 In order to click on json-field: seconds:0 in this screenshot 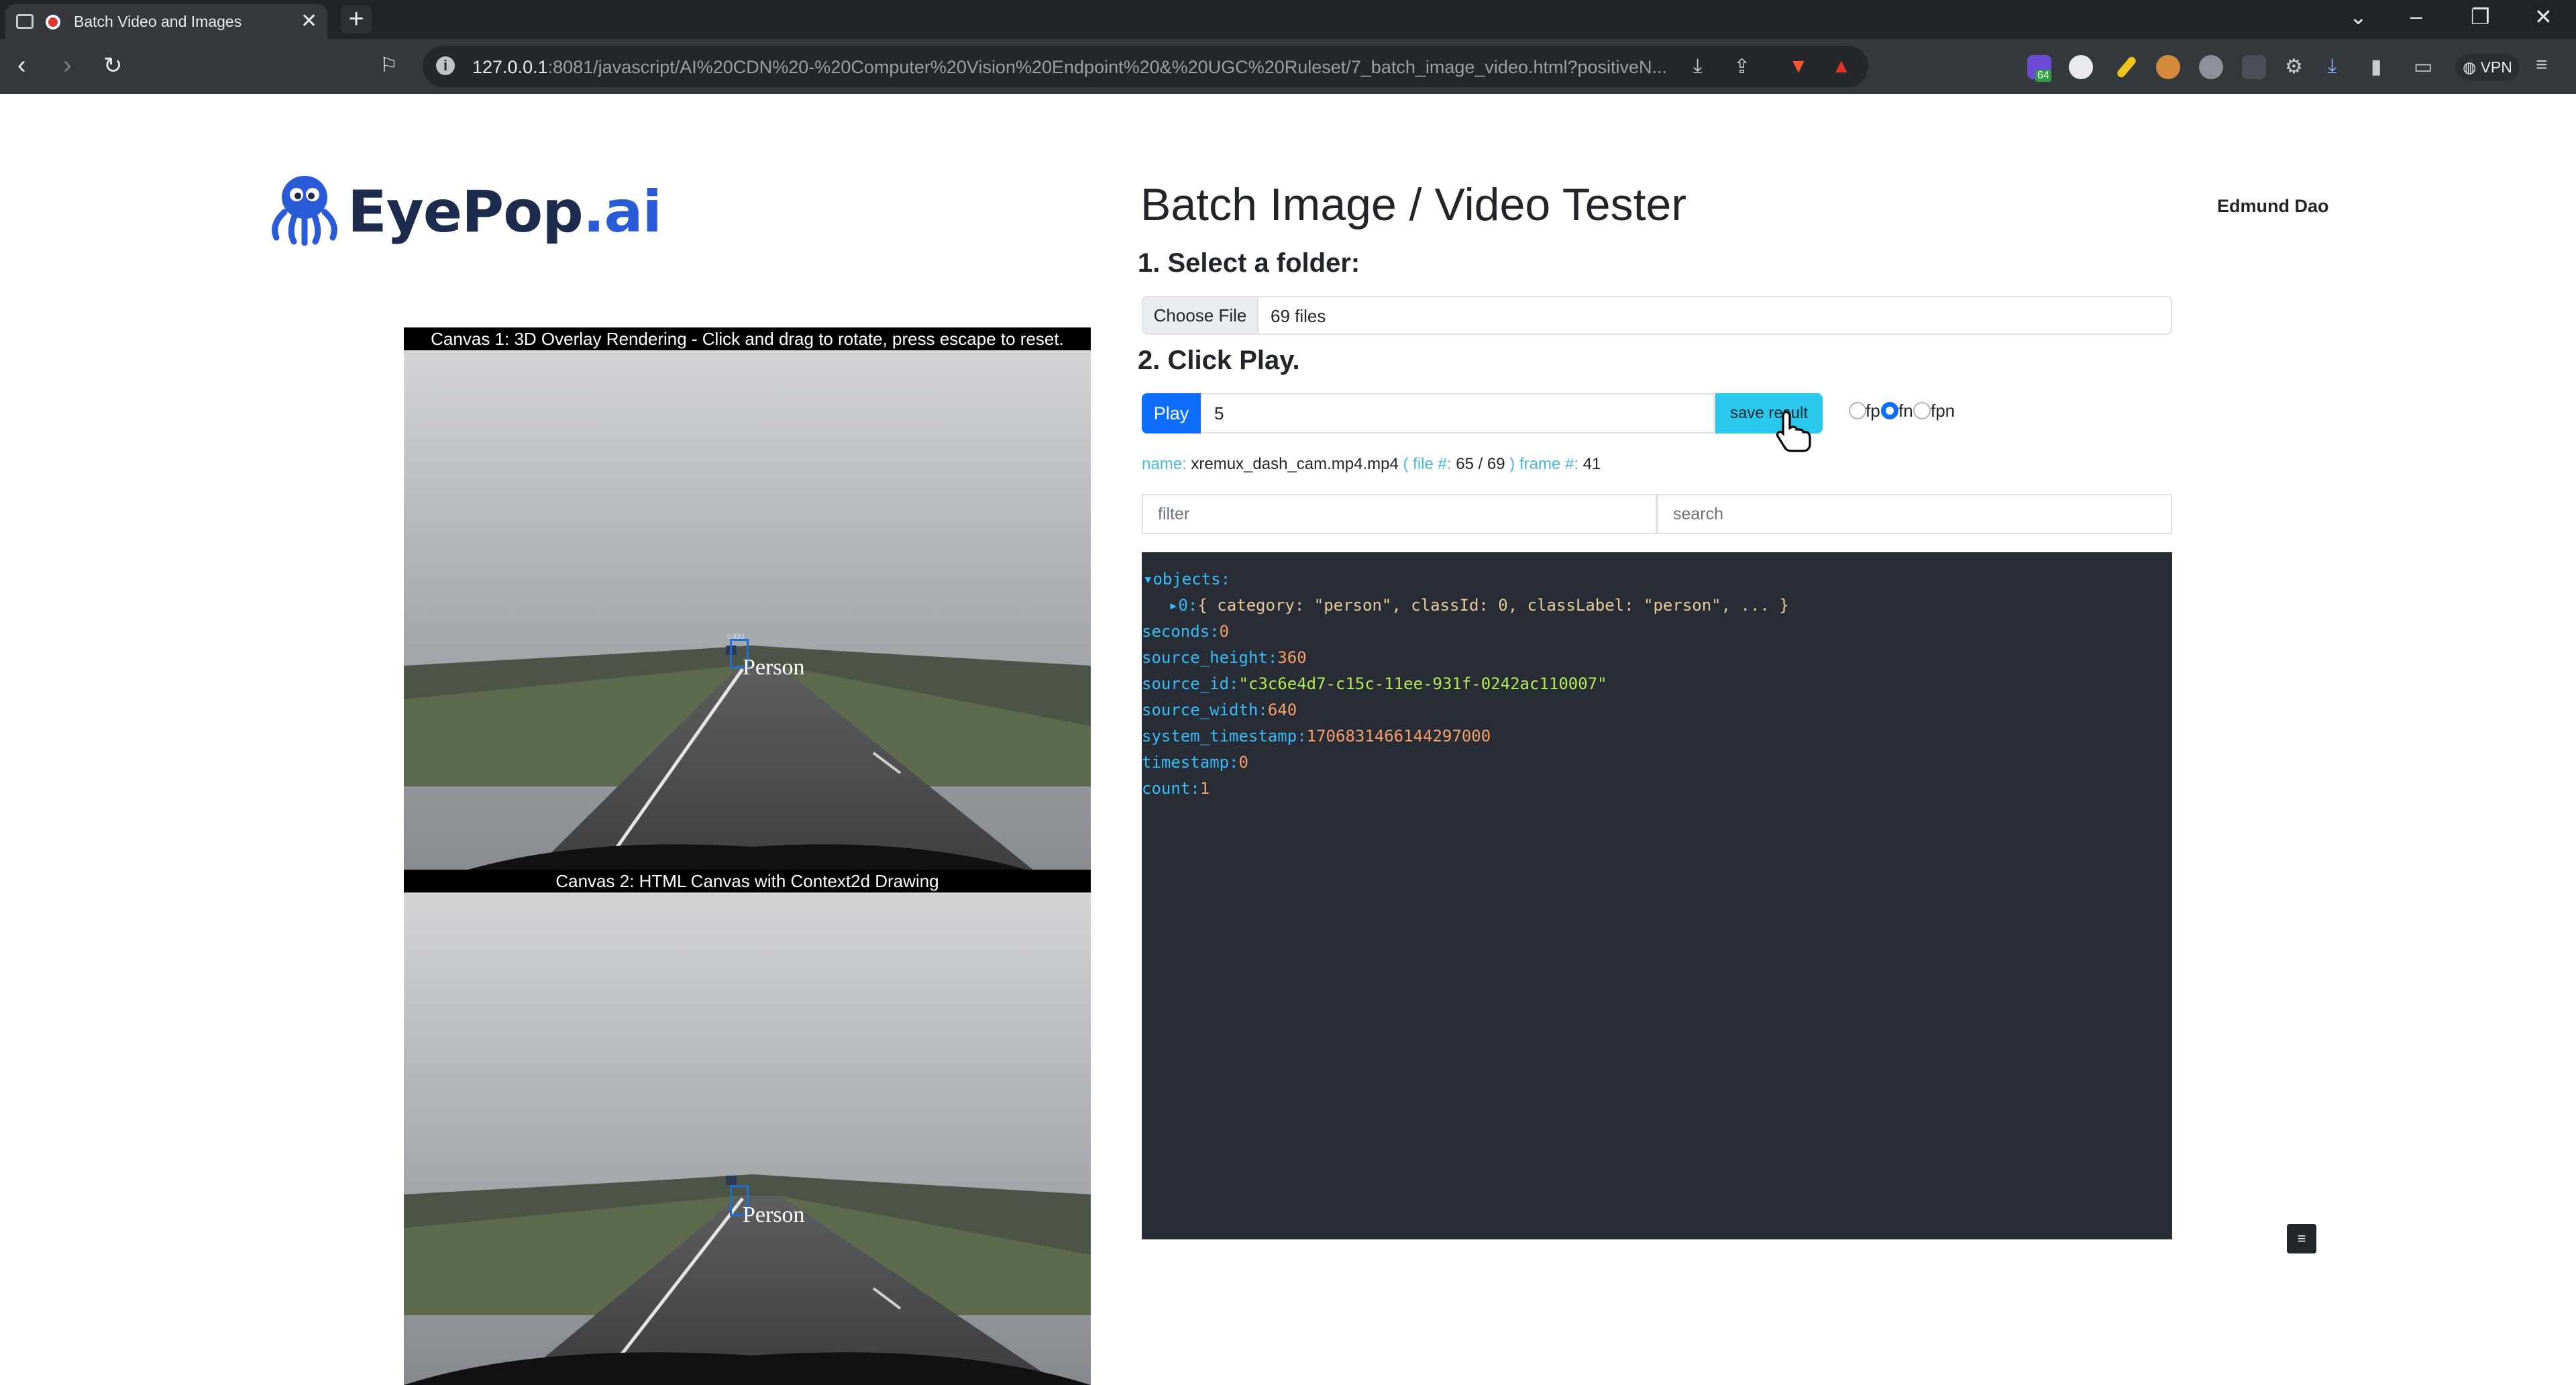, I will do `click(1186, 631)`.